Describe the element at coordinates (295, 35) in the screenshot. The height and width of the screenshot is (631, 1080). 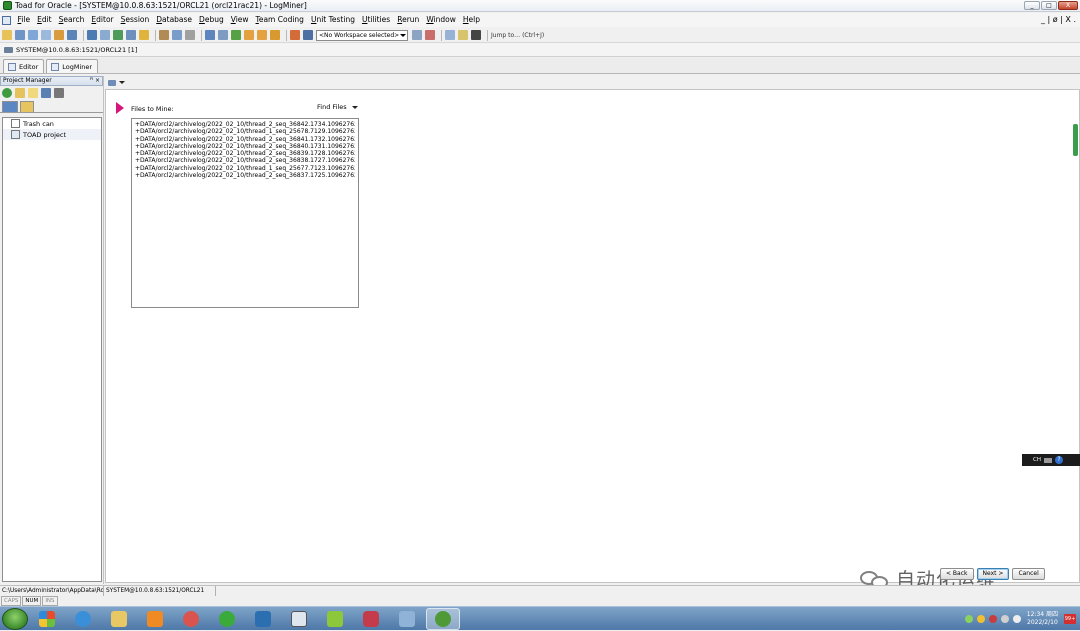
I see `connect-icon` at that location.